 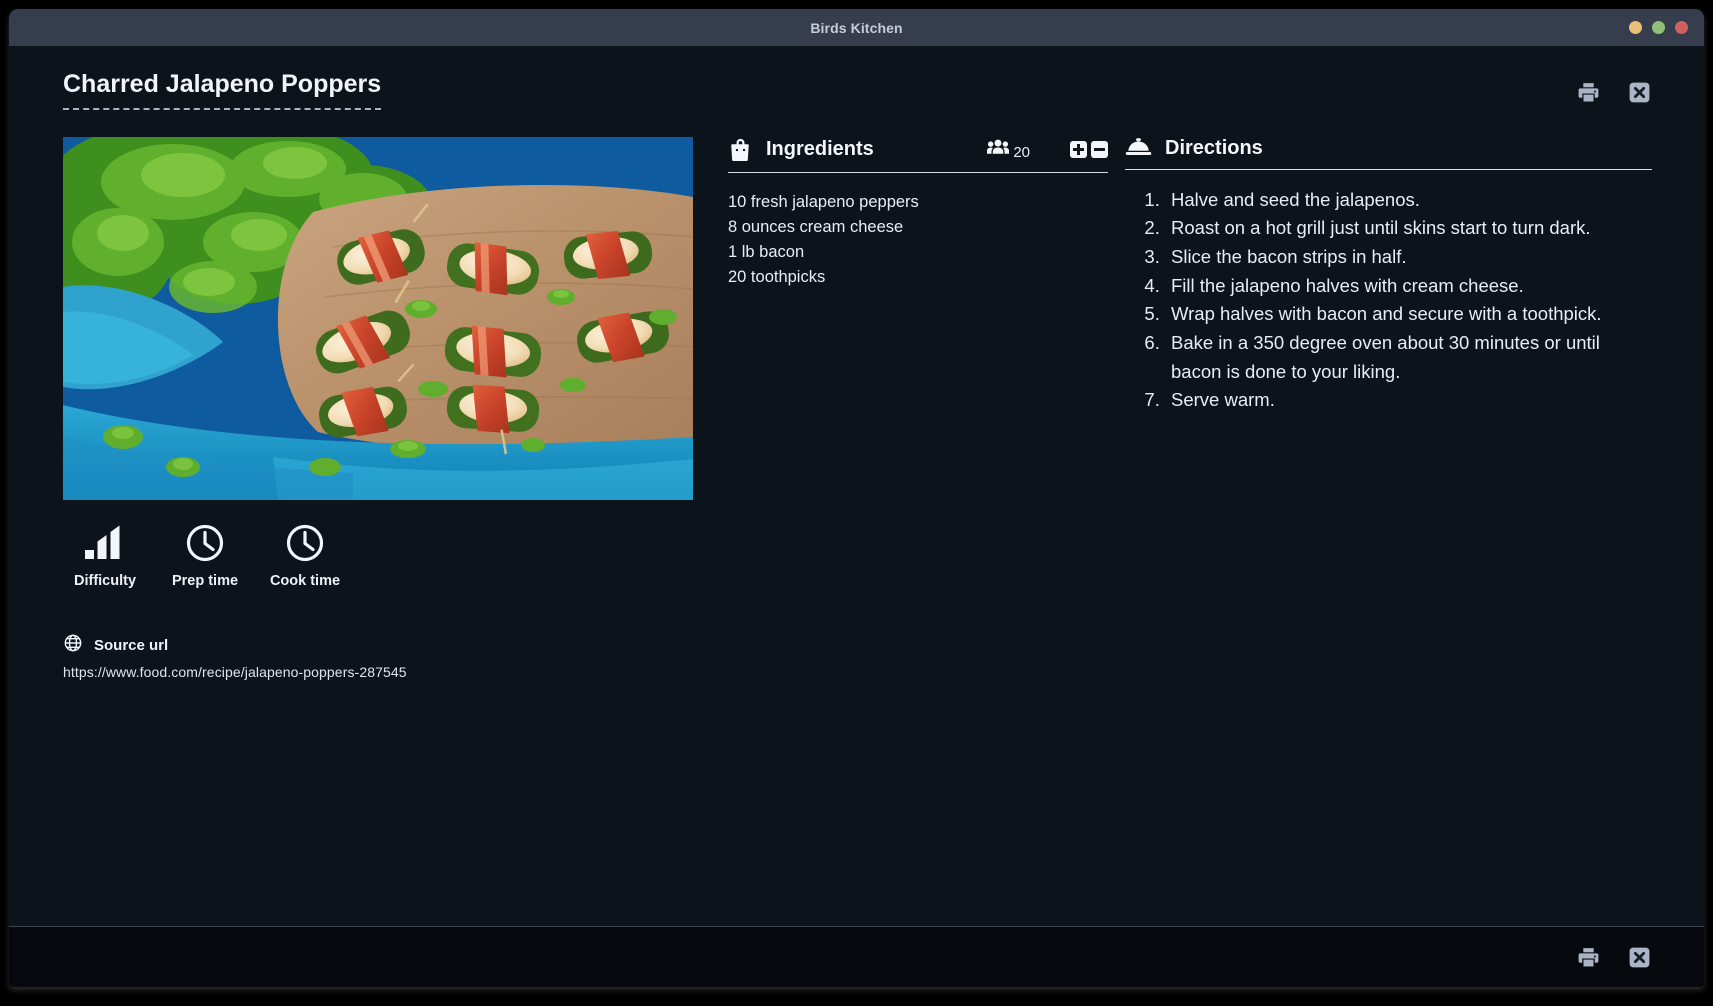 I want to click on maximize-button, so click(x=1658, y=27).